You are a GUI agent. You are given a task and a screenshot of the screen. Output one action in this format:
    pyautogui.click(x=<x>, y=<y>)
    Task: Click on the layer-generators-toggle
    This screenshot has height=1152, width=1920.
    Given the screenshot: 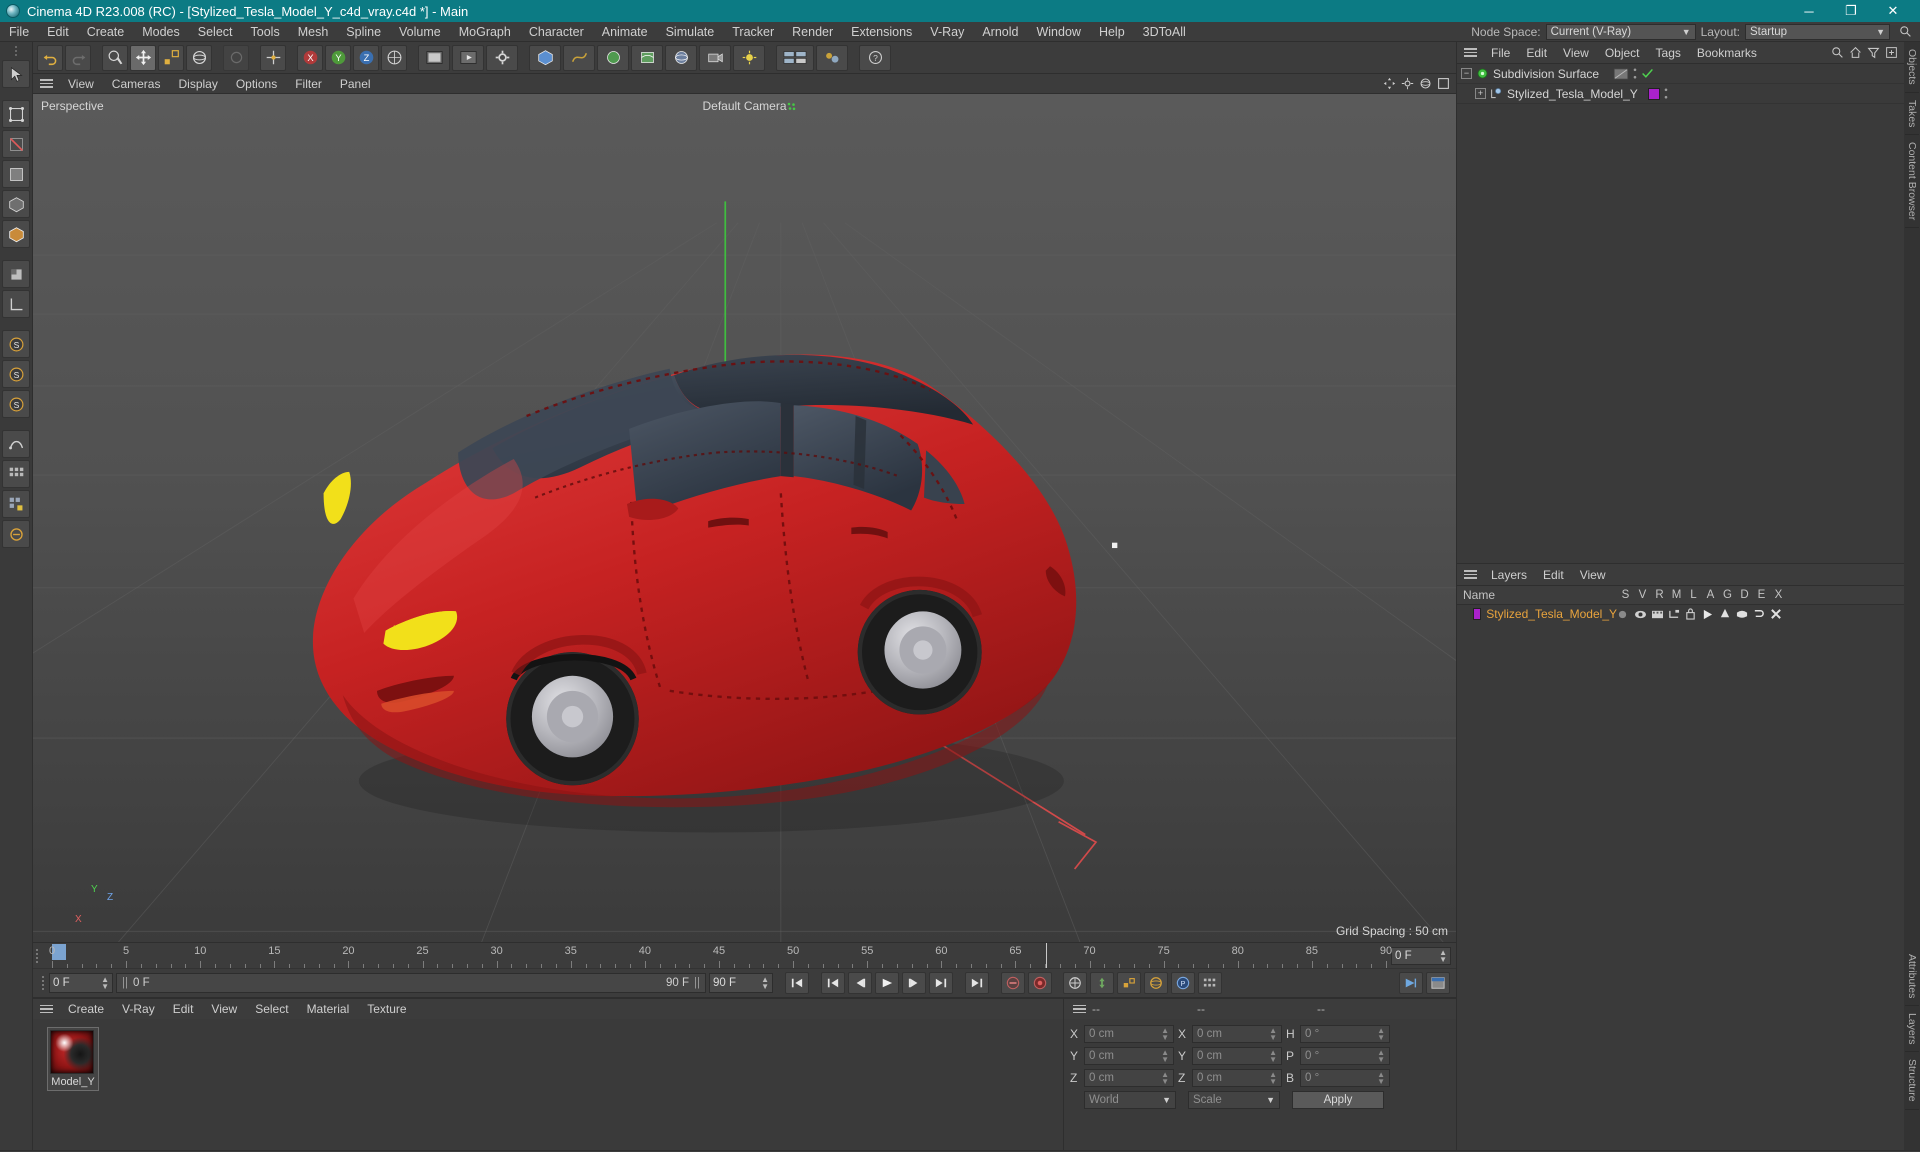 What is the action you would take?
    pyautogui.click(x=1727, y=614)
    